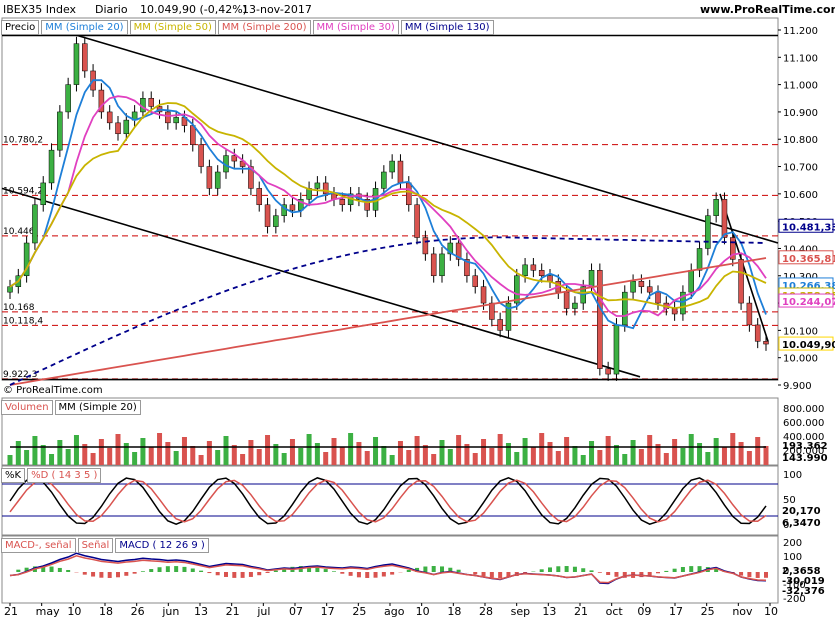 The width and height of the screenshot is (835, 620). I want to click on legend-k: %K, so click(13, 475).